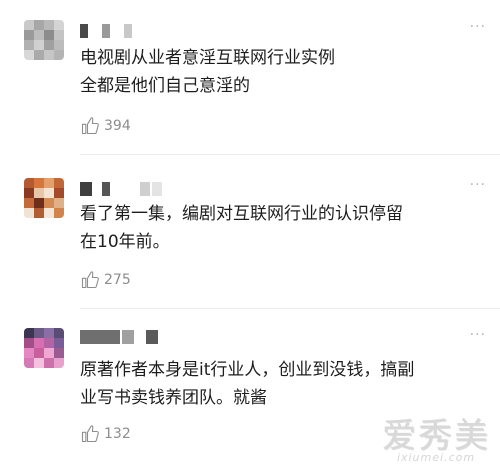 The image size is (500, 470). I want to click on like-count: 394, so click(117, 126).